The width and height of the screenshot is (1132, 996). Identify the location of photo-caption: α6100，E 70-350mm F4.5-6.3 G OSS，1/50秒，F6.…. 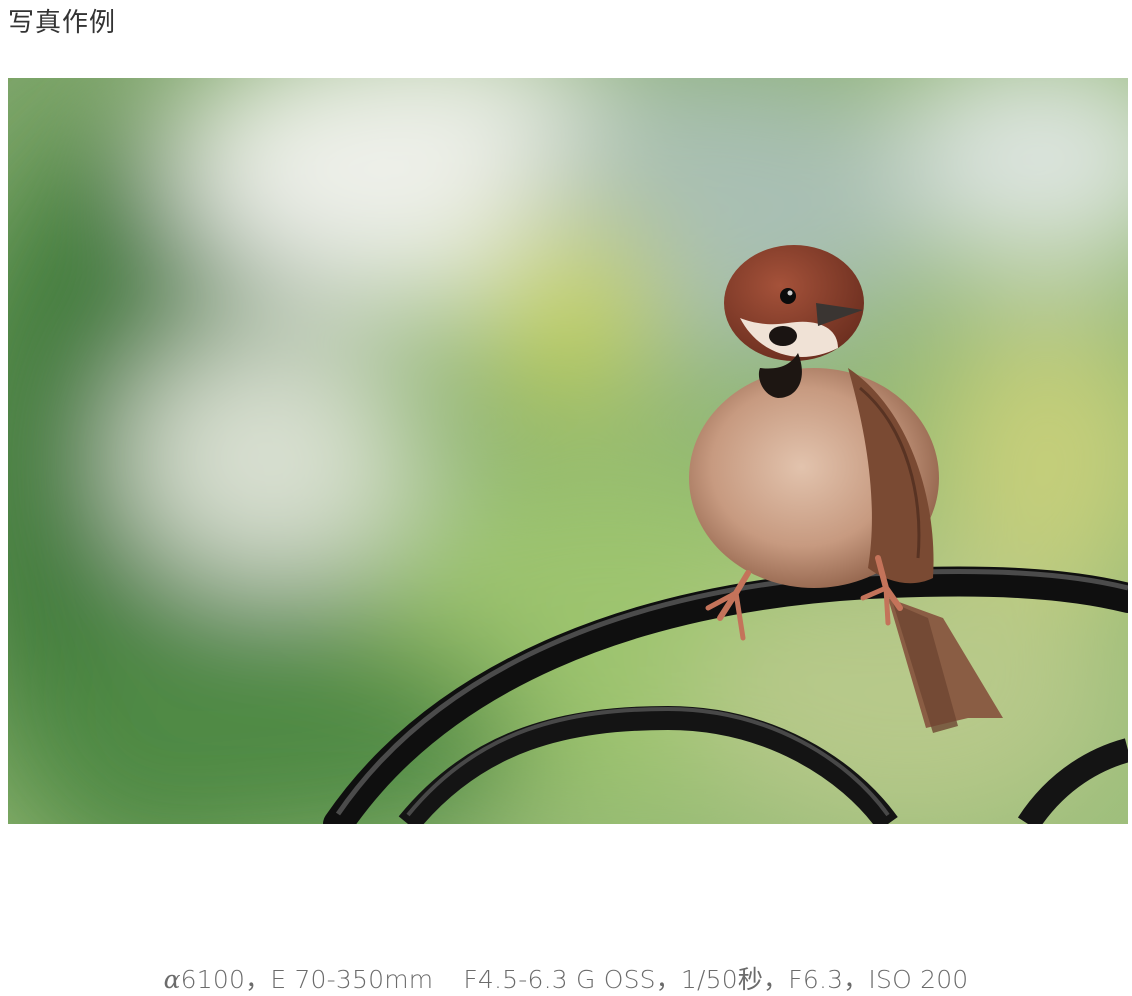
(566, 978).